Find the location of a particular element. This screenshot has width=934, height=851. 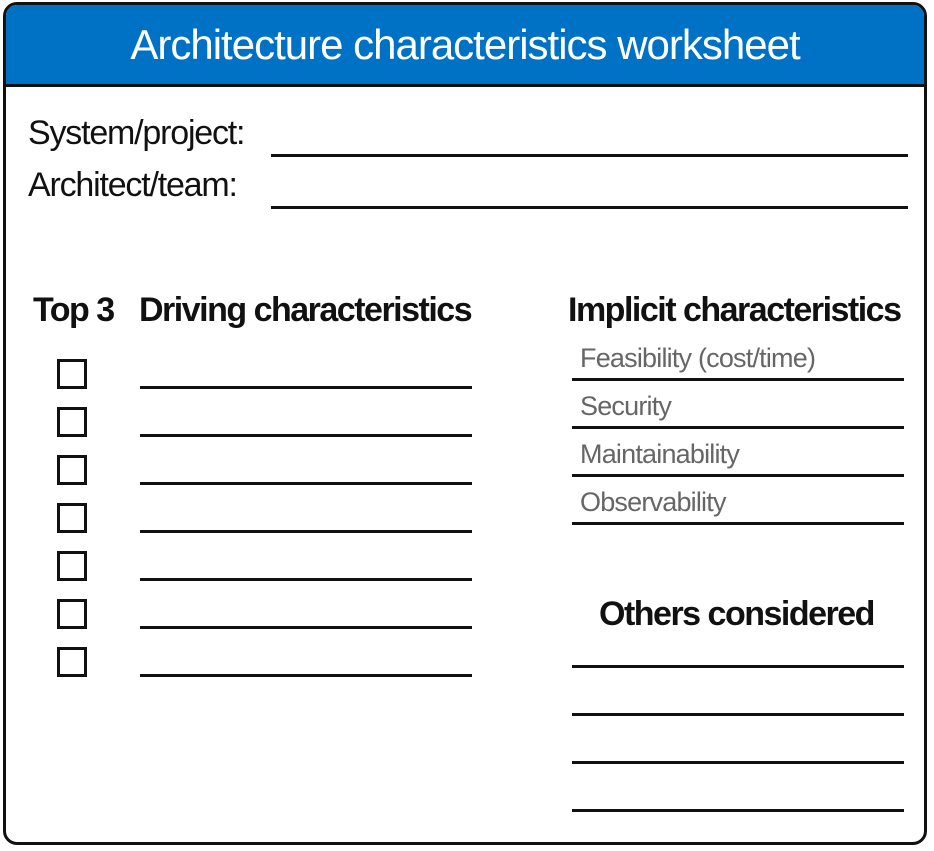

worksheet-title: Architecture characteristics worksheet is located at coordinates (465, 44).